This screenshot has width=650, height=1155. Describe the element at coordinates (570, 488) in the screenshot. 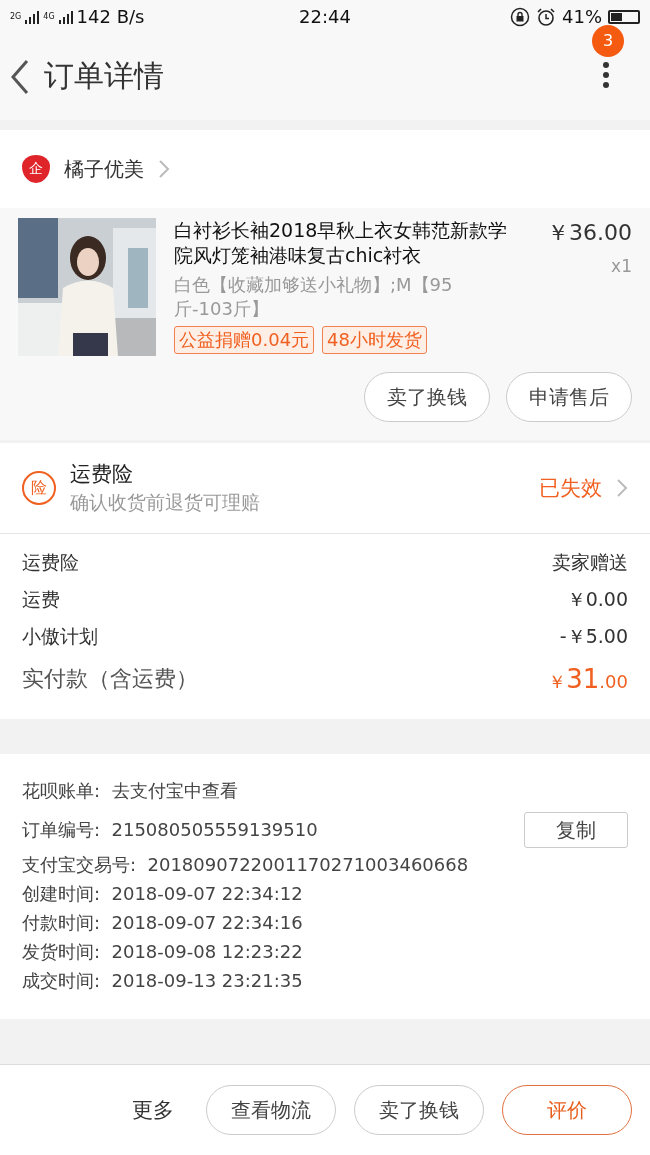

I see `insurance-status: 已失效` at that location.